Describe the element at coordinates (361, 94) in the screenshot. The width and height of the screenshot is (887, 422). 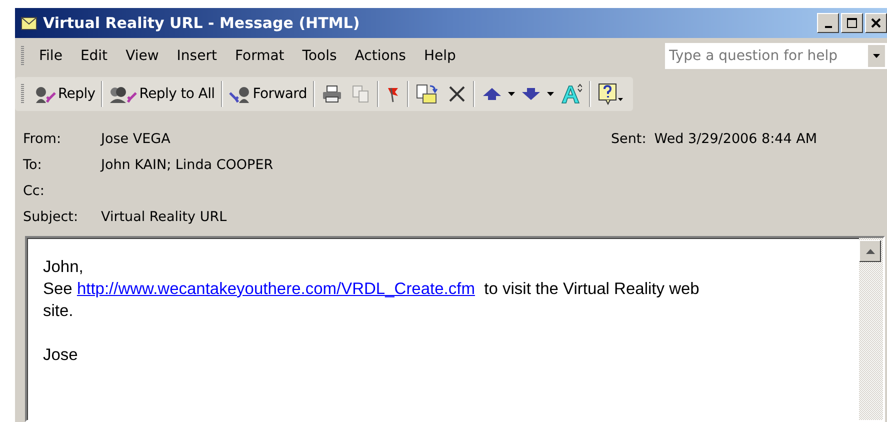
I see `copy-icon` at that location.